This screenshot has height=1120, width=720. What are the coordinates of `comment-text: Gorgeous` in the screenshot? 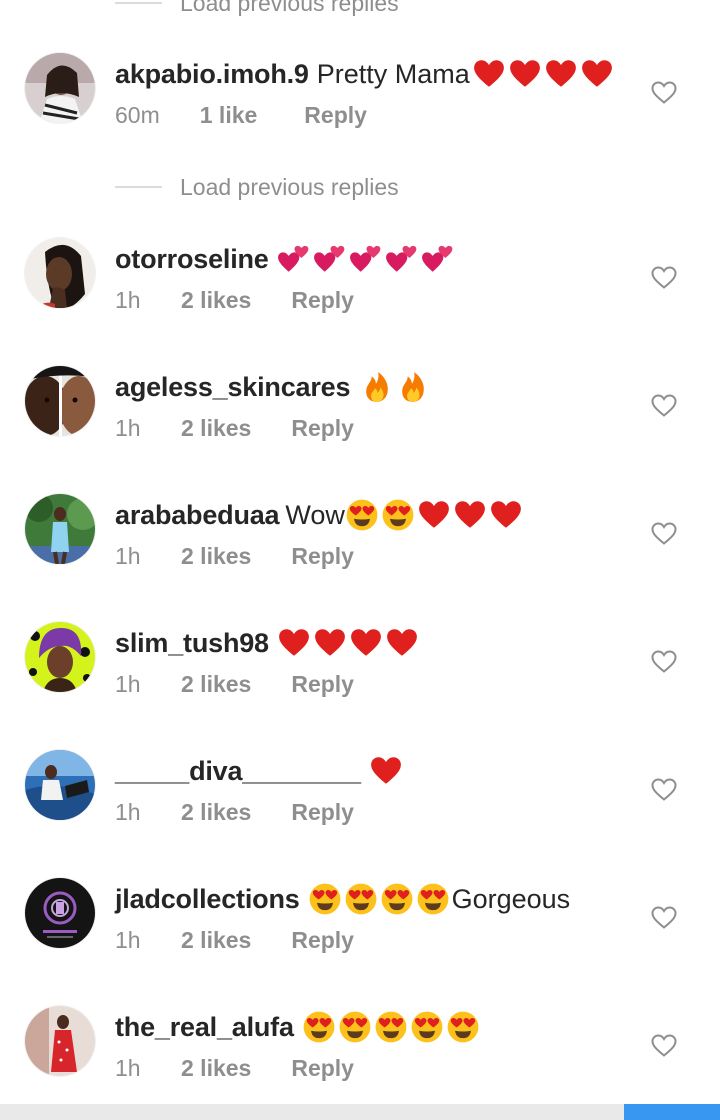 It's located at (511, 899).